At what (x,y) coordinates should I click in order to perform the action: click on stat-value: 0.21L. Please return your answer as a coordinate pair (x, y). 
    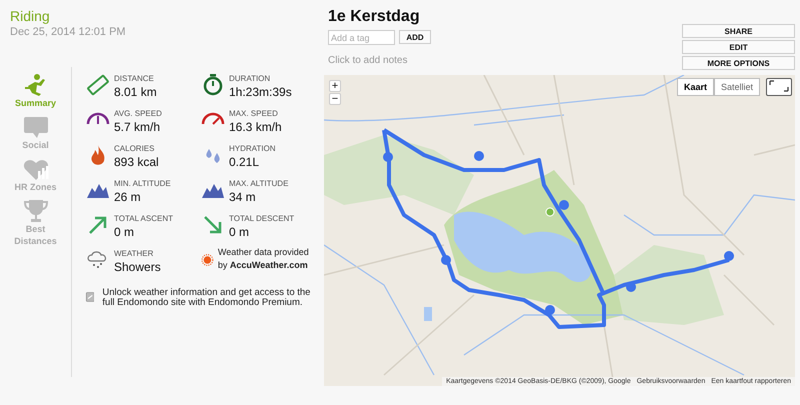
    Looking at the image, I should click on (244, 162).